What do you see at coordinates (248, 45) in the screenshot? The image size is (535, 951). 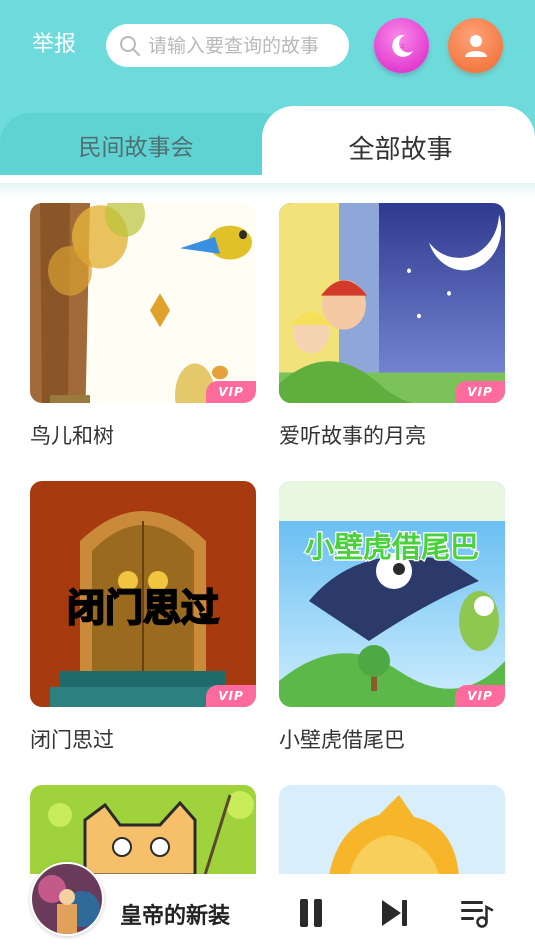 I see `search-input` at bounding box center [248, 45].